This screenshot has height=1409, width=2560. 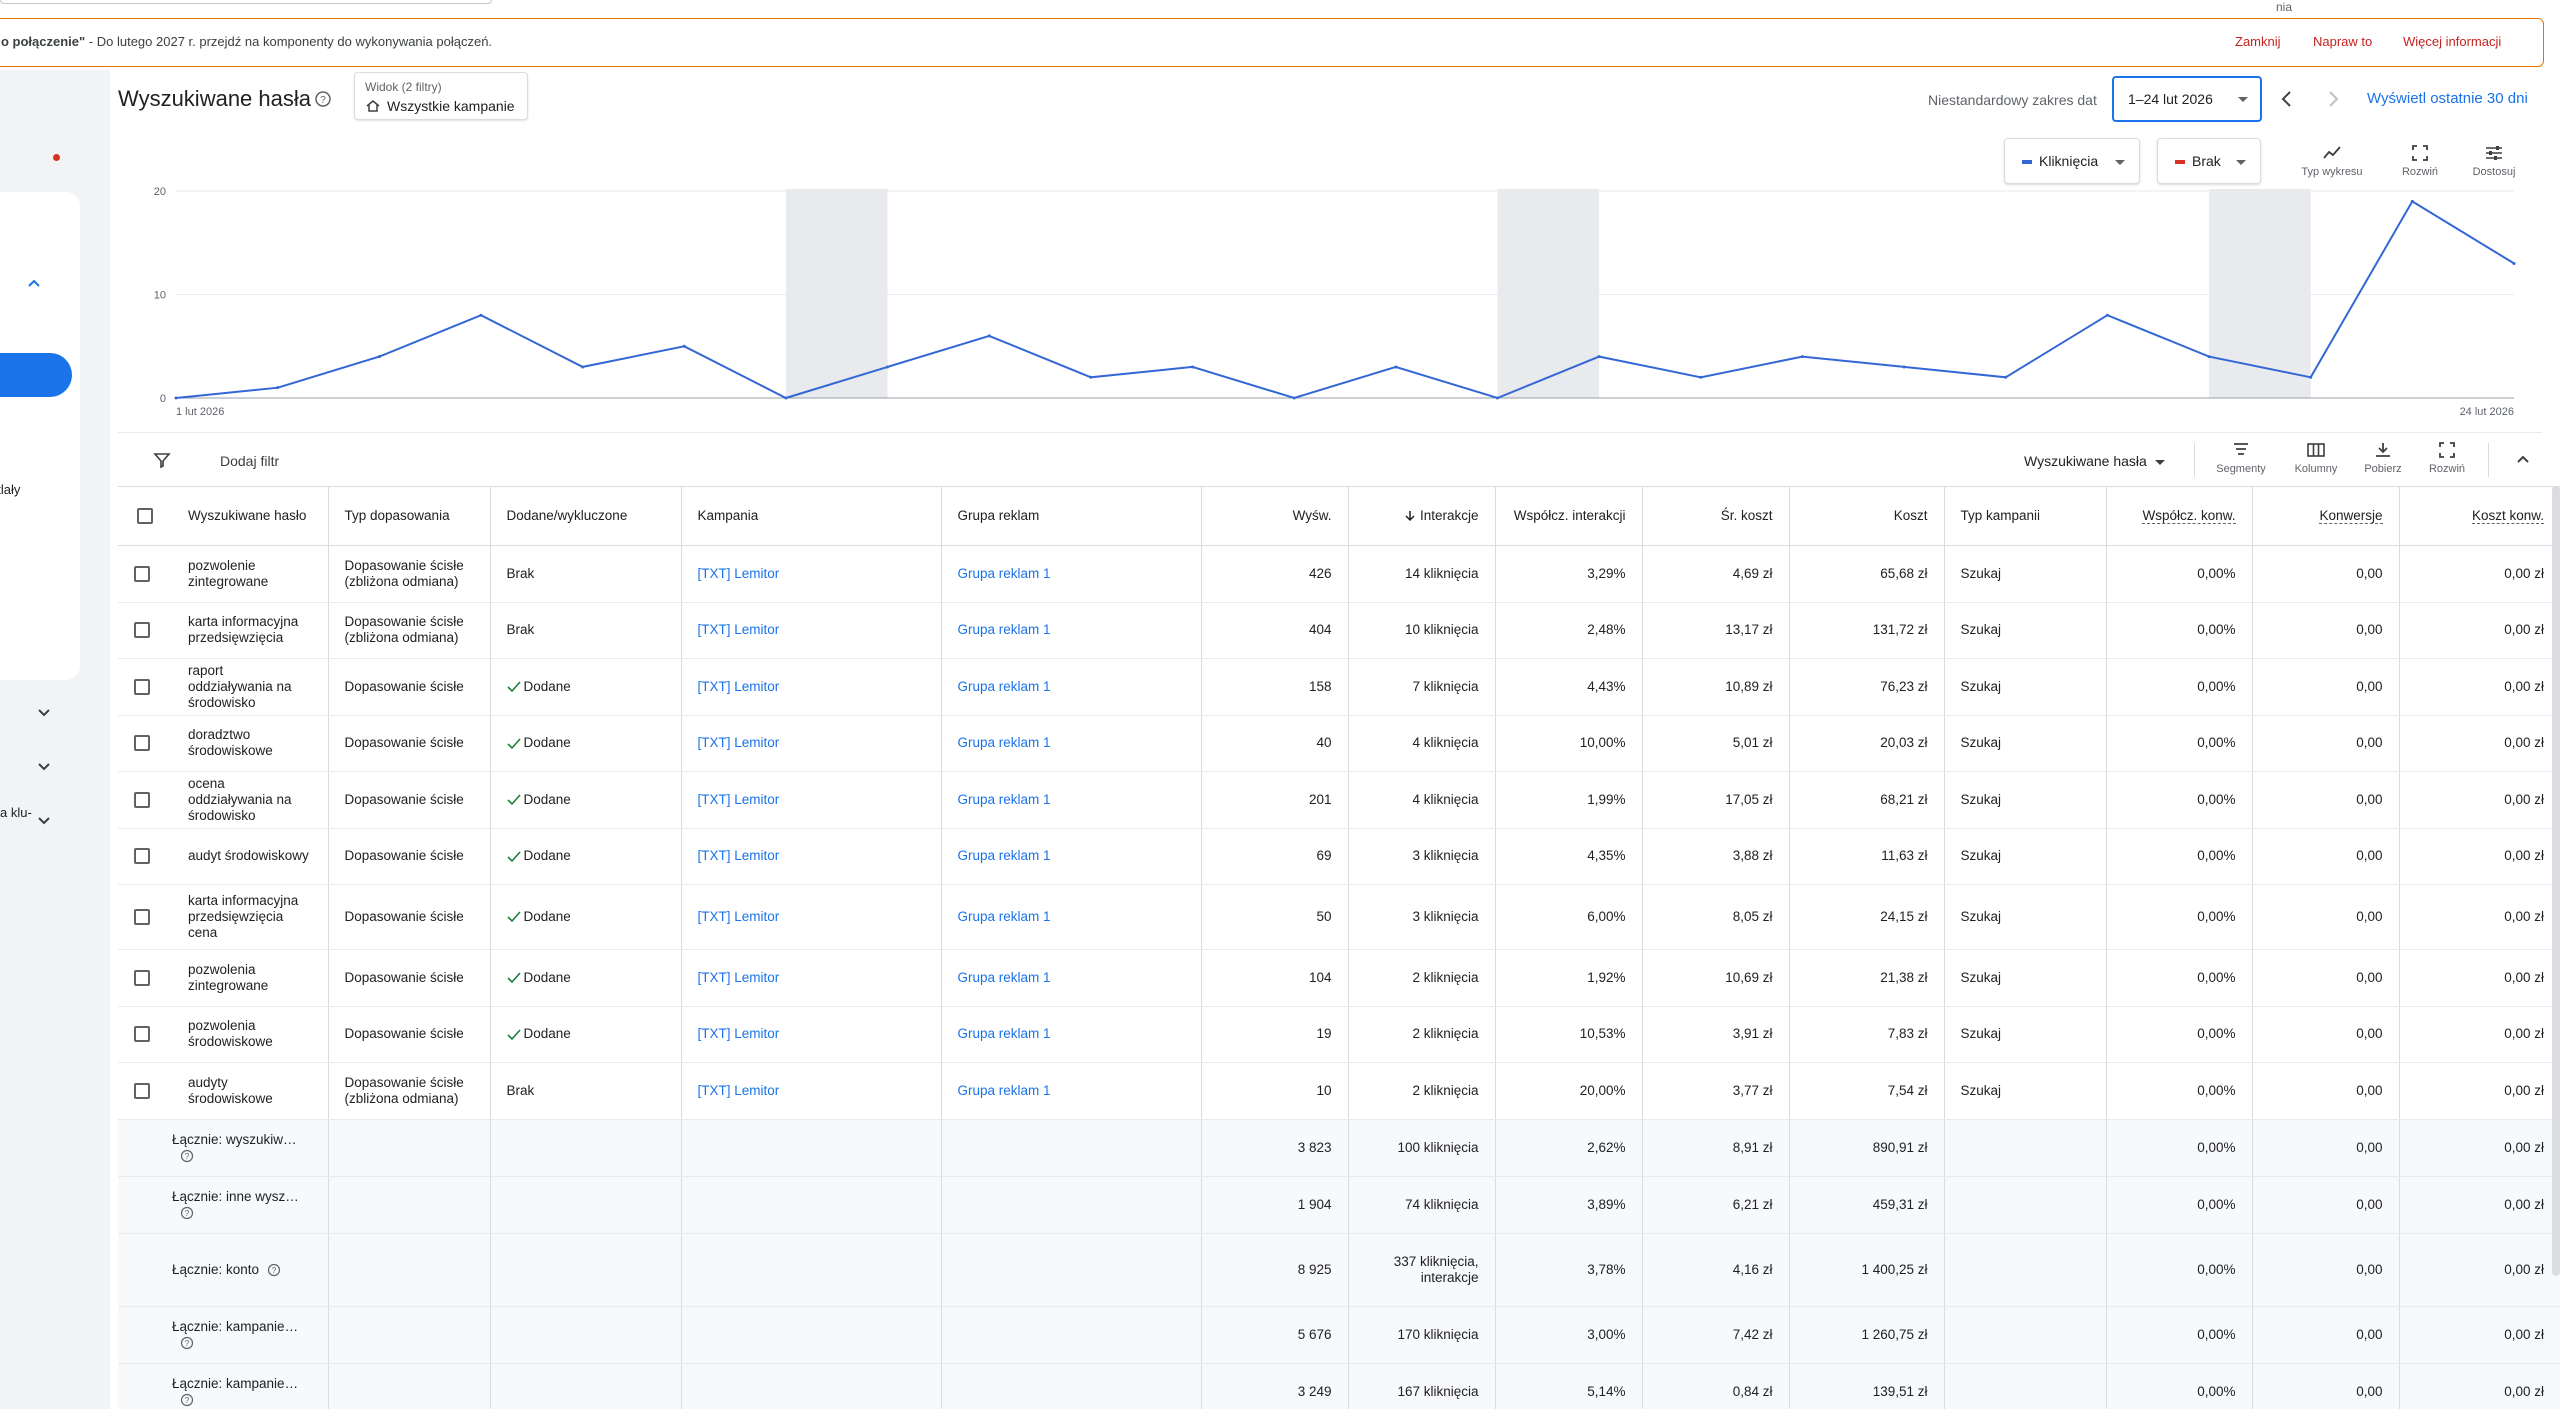 I want to click on notice-close-link: Zamknij, so click(x=2258, y=41).